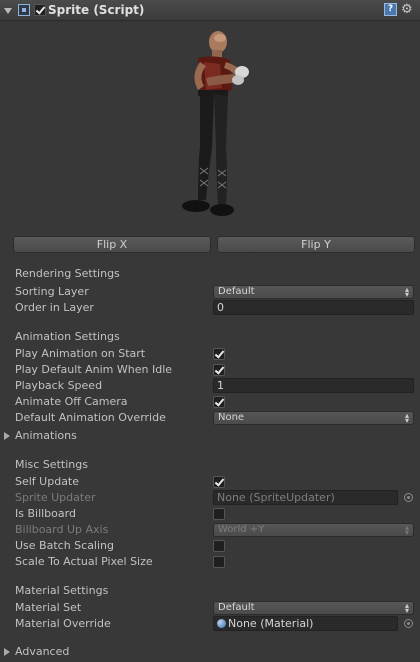  I want to click on sprite-preview-image, so click(215, 123).